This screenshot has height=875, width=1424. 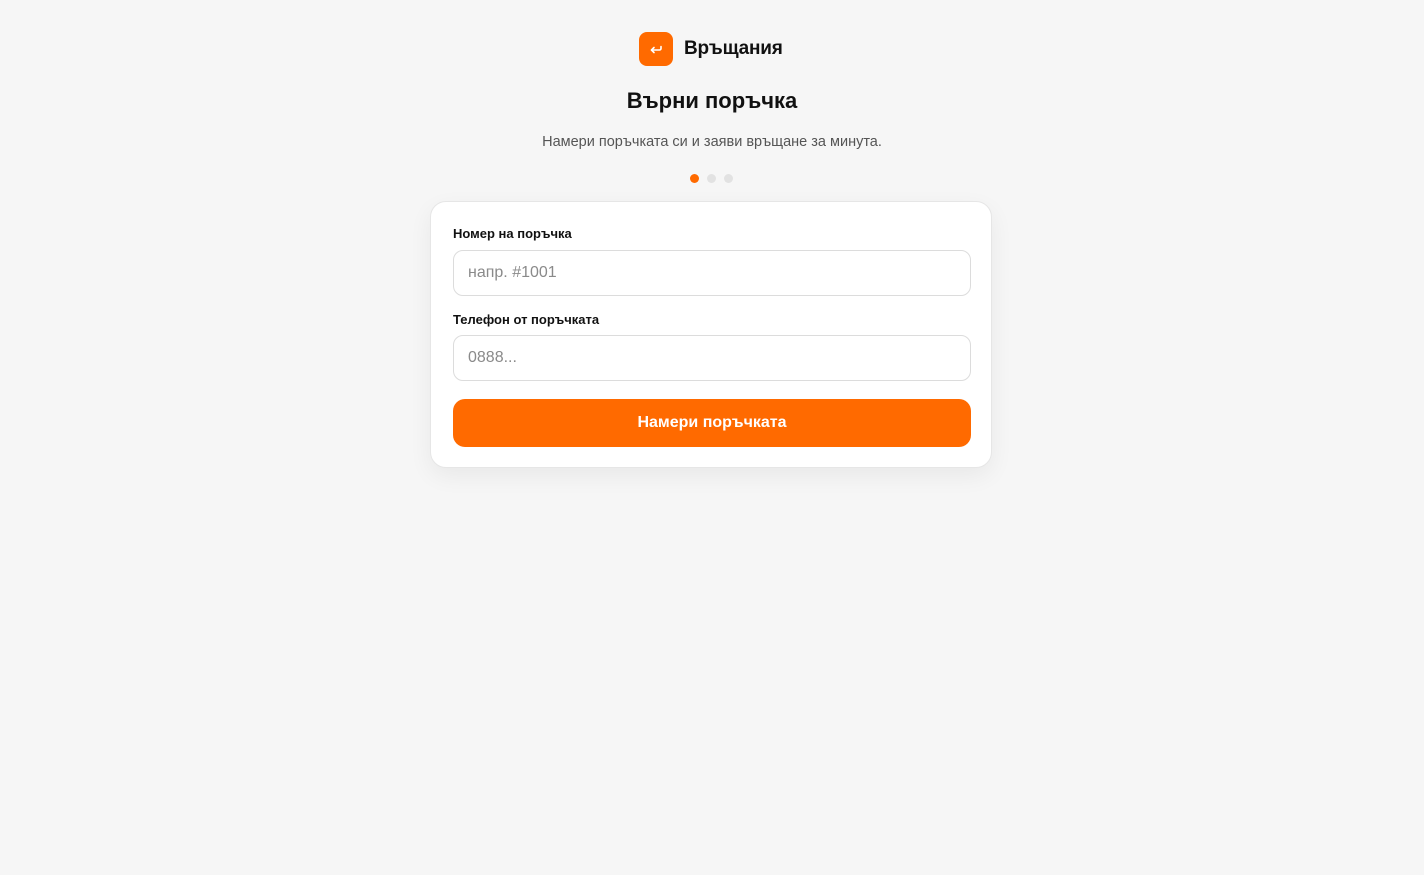 What do you see at coordinates (656, 49) in the screenshot?
I see `return-arrow-icon` at bounding box center [656, 49].